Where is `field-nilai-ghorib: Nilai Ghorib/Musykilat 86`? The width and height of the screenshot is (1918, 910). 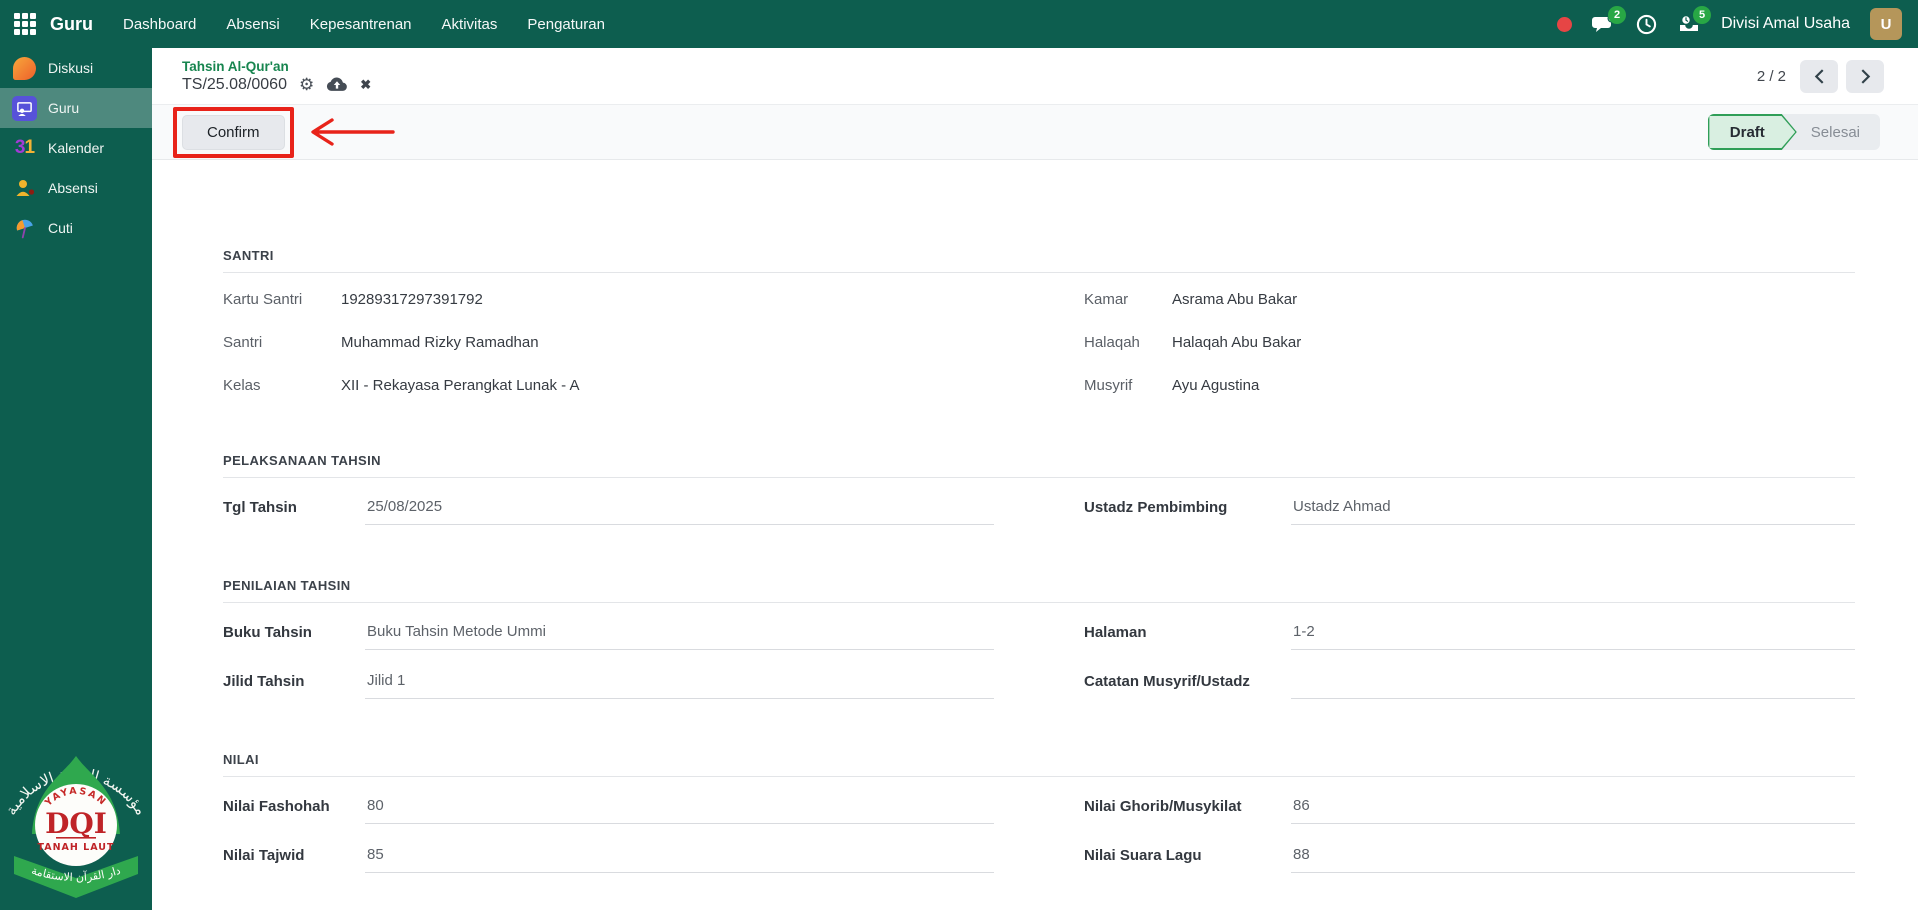 field-nilai-ghorib: Nilai Ghorib/Musykilat 86 is located at coordinates (1469, 806).